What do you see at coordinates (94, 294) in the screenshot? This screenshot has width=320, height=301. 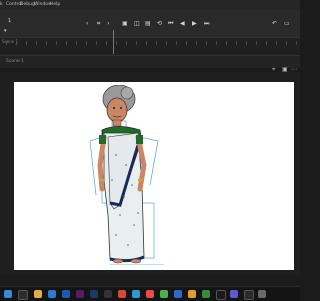 I see `photoshop-icon` at bounding box center [94, 294].